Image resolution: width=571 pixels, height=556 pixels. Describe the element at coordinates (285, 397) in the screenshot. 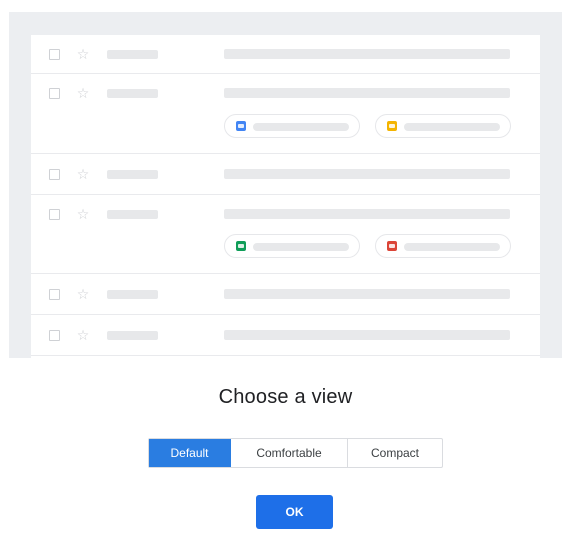

I see `dialog-title: Choose a view` at that location.